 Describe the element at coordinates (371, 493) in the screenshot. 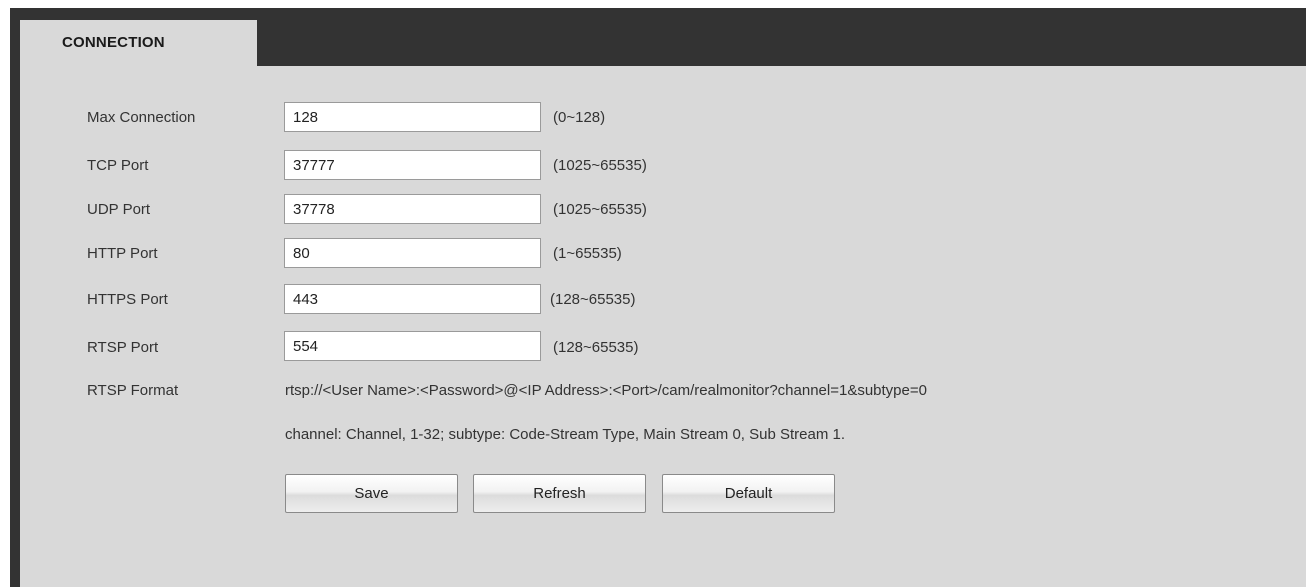

I see `save-button: Save` at that location.